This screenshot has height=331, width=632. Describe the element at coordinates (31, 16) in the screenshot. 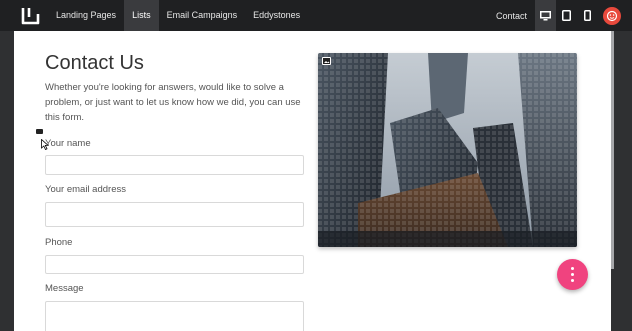

I see `logo-icon` at that location.